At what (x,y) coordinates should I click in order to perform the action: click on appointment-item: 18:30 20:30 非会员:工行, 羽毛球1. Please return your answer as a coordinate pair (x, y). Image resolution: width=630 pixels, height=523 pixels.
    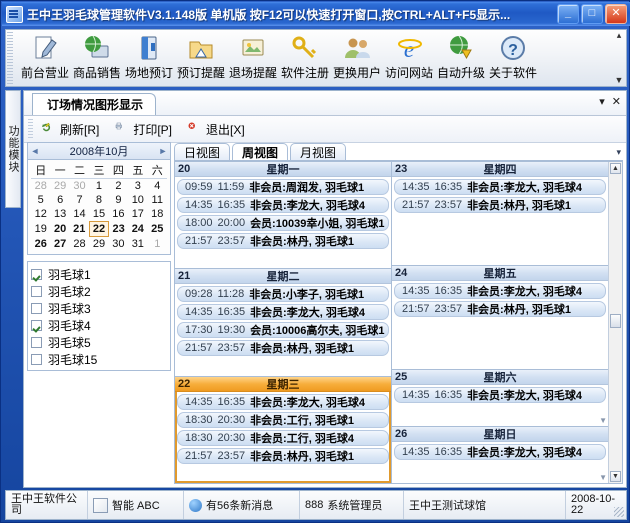
    Looking at the image, I should click on (283, 419).